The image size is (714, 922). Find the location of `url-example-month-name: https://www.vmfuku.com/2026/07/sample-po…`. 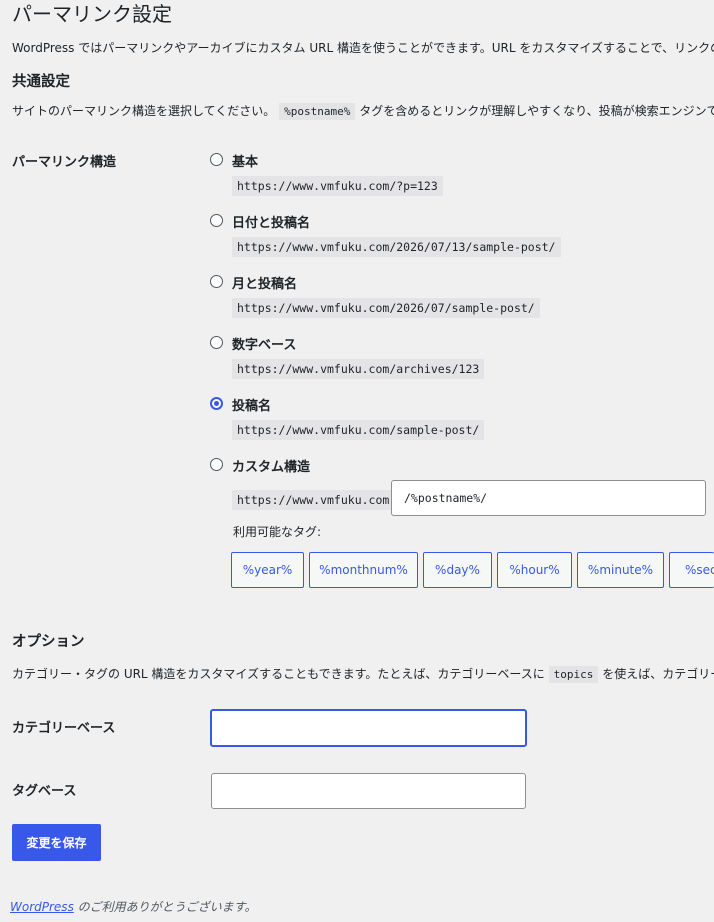

url-example-month-name: https://www.vmfuku.com/2026/07/sample-po… is located at coordinates (386, 308).